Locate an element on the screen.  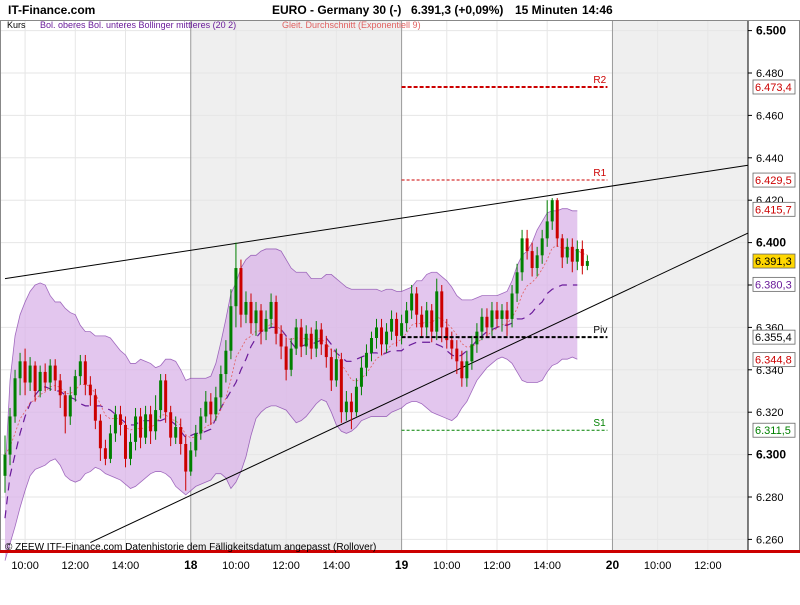
y-tick-label: 6.320 is located at coordinates (770, 413).